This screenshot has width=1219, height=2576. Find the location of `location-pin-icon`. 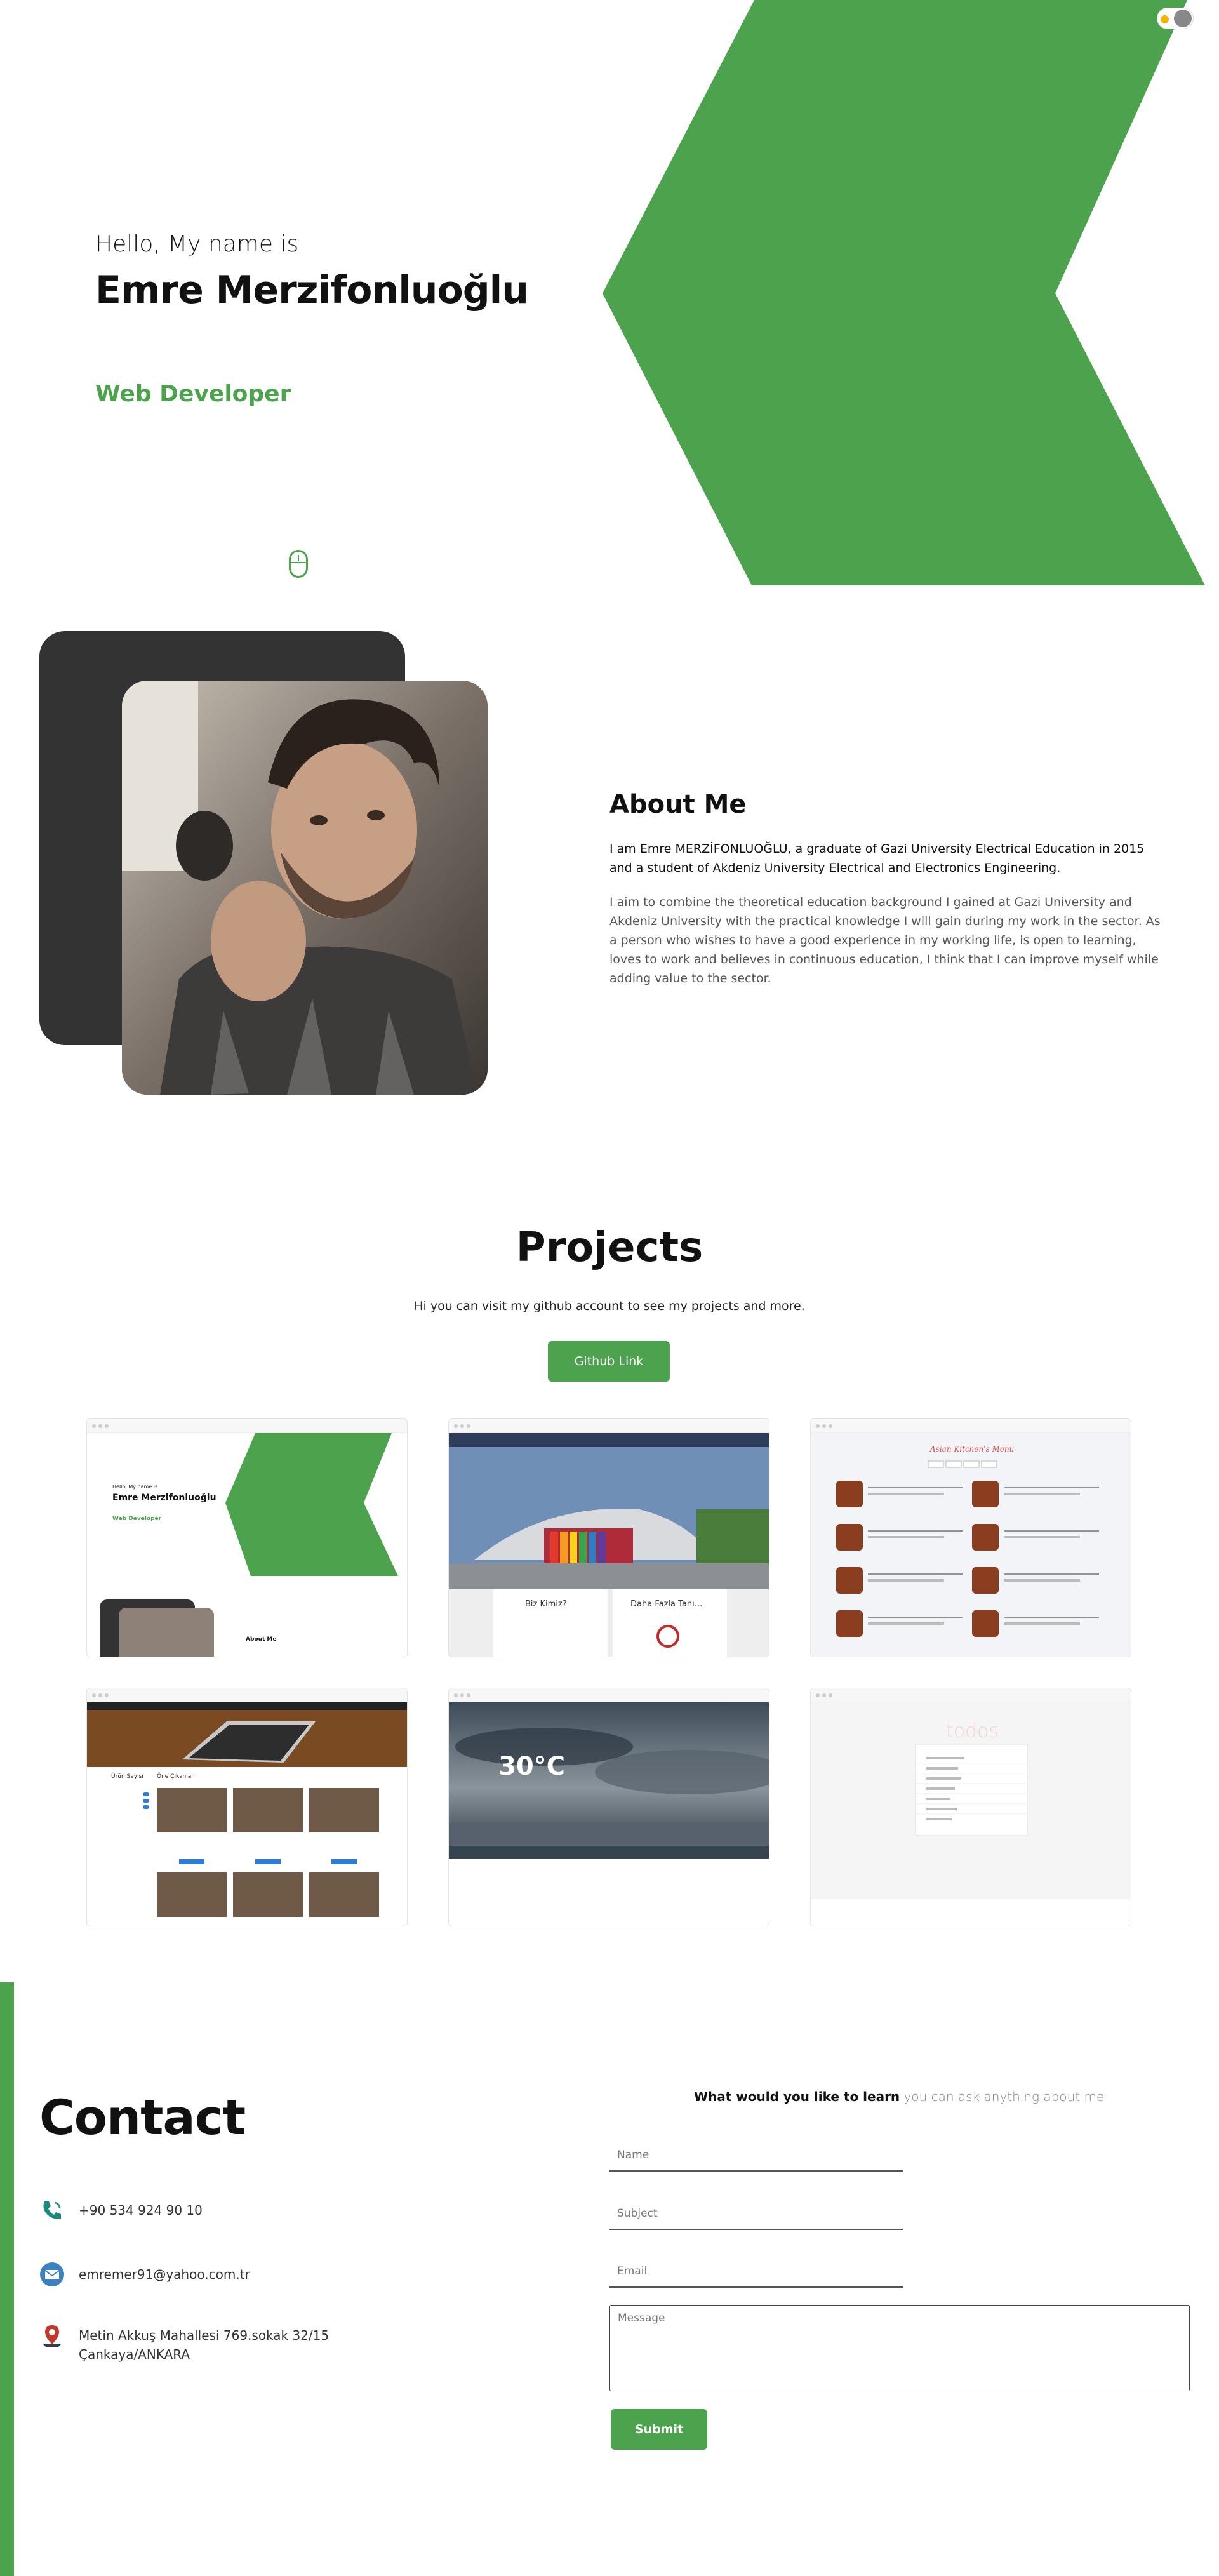

location-pin-icon is located at coordinates (52, 2336).